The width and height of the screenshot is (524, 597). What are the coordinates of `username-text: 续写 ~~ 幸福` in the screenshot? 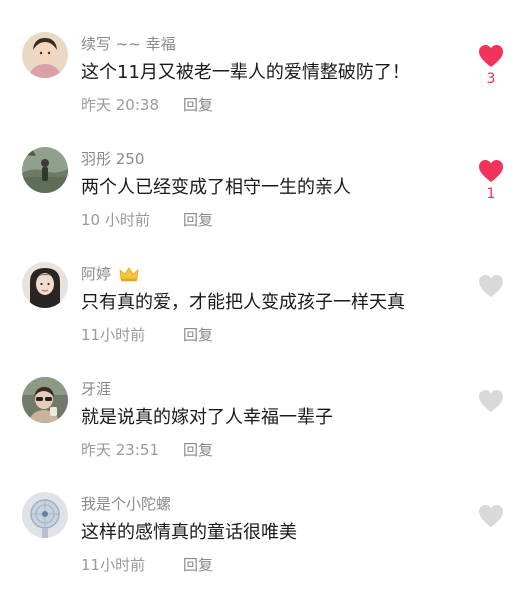 It's located at (128, 44).